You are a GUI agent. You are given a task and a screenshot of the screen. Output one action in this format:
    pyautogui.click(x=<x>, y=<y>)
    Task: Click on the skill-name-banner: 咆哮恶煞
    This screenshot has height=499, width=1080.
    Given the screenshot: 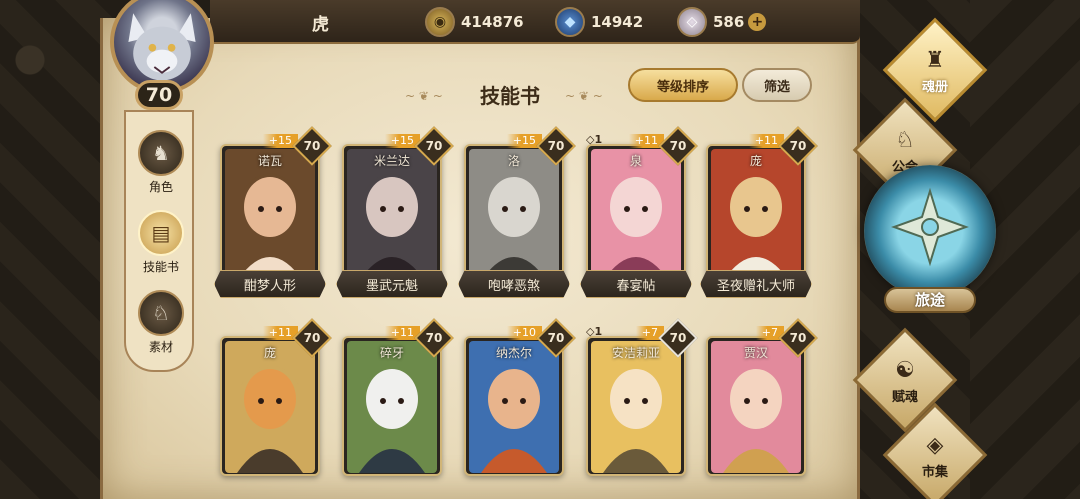 What is the action you would take?
    pyautogui.click(x=514, y=284)
    